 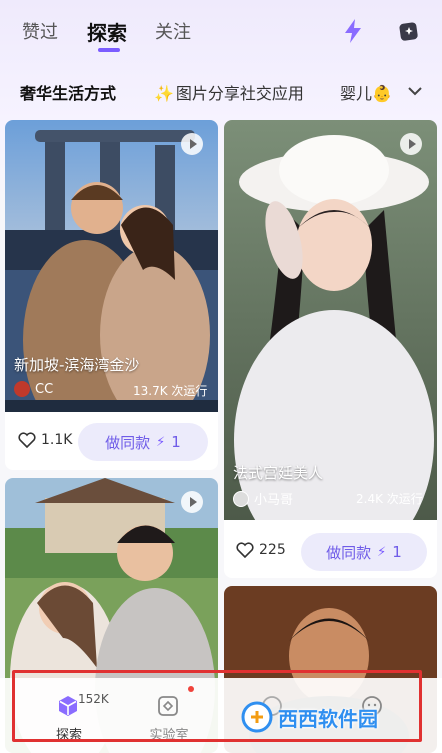 What do you see at coordinates (57, 440) in the screenshot?
I see `like-count-value: 1.1K` at bounding box center [57, 440].